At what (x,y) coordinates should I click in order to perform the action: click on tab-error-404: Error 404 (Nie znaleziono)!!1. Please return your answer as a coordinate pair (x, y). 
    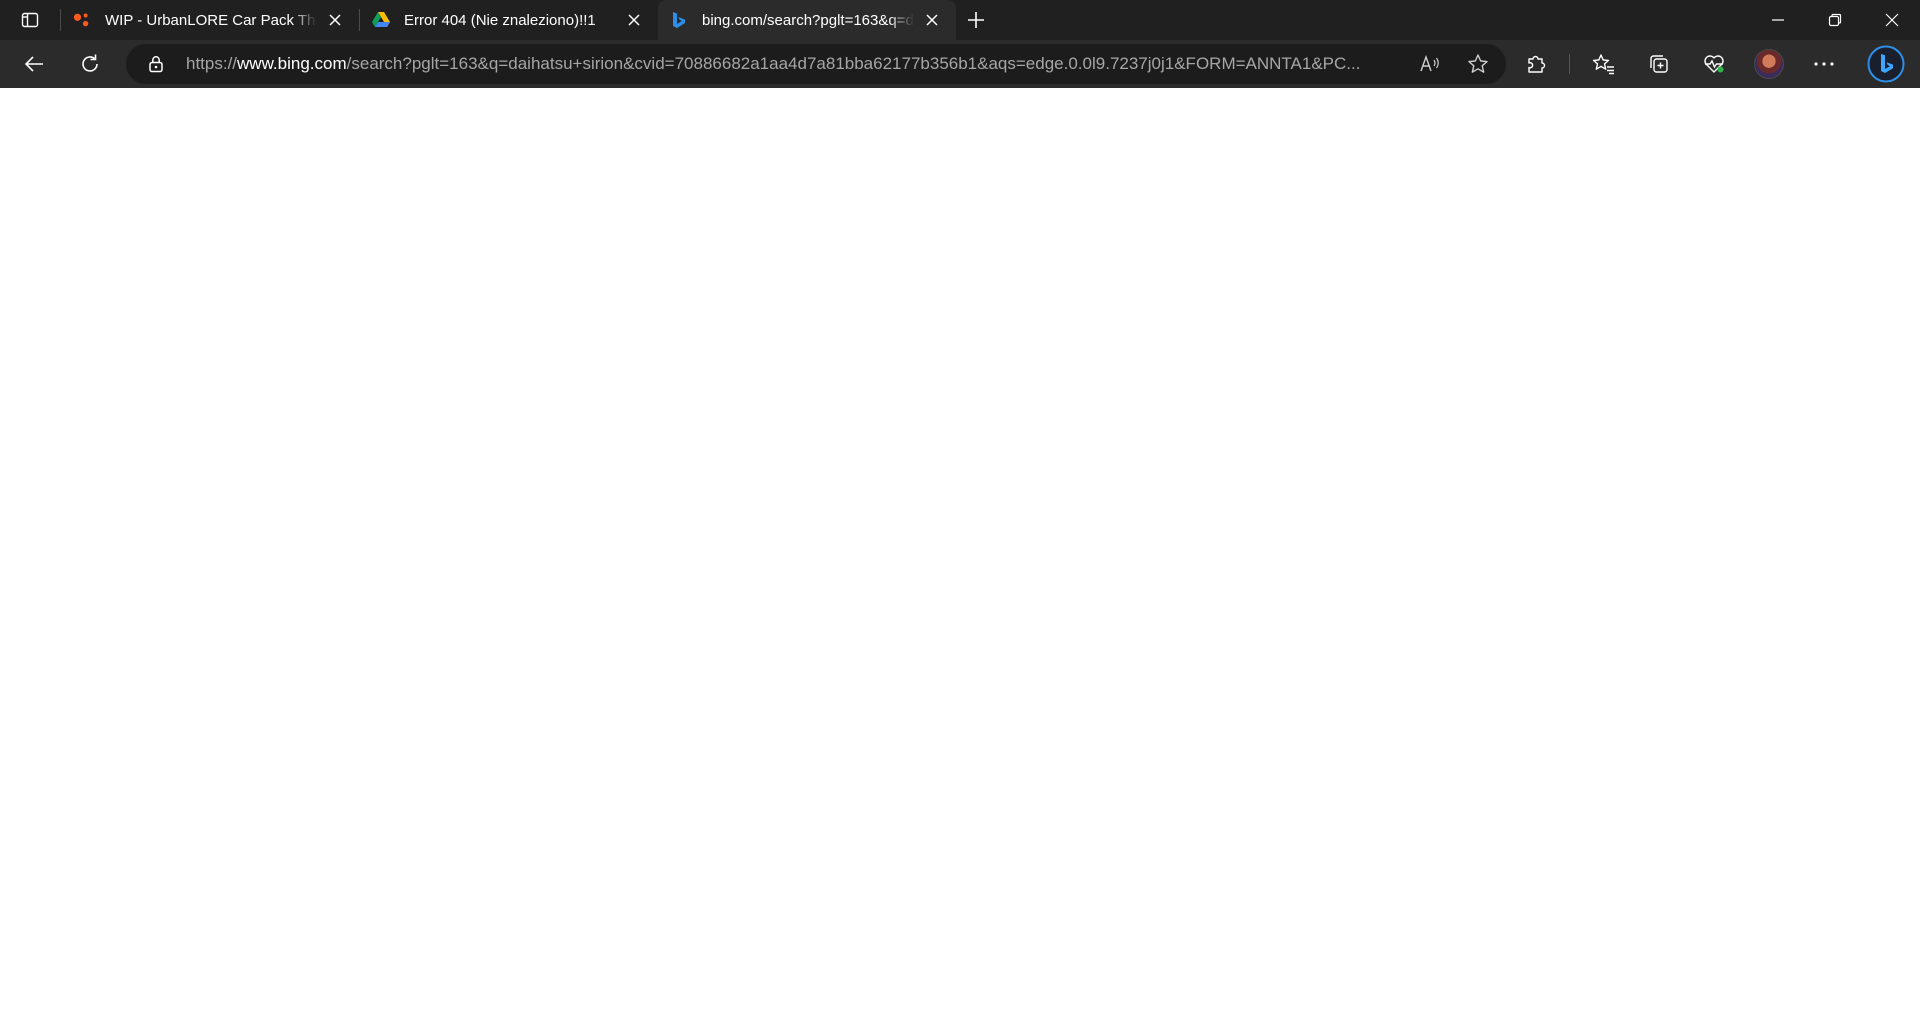
    Looking at the image, I should click on (509, 20).